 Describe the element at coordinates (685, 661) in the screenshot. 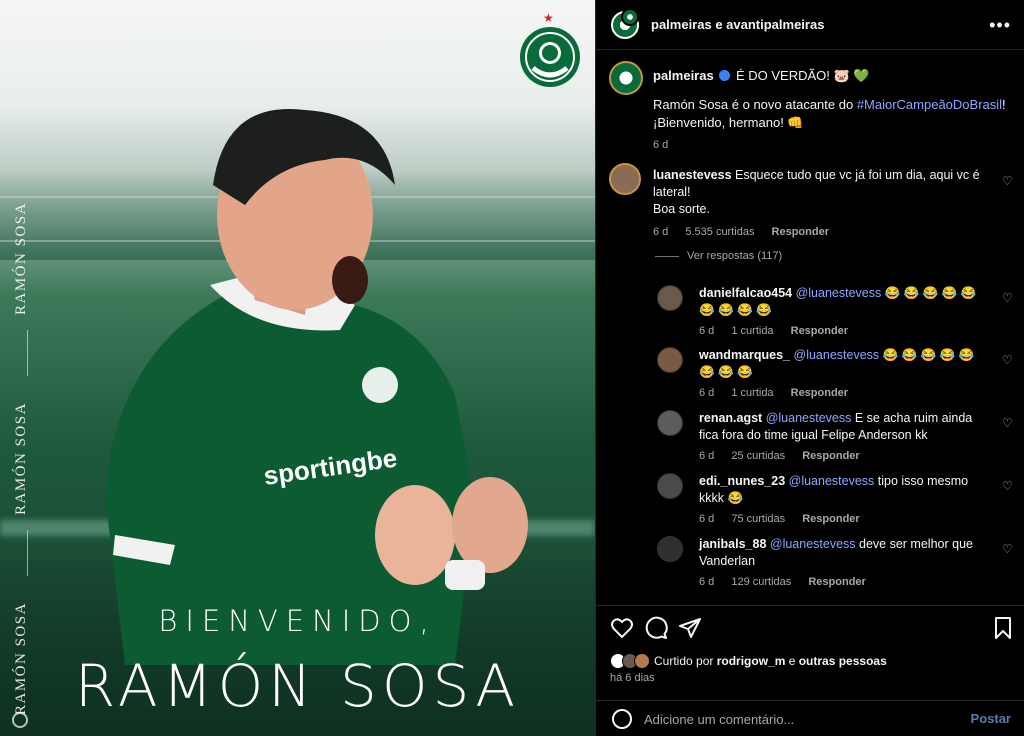

I see `liked-by-prefix: Curtido por` at that location.